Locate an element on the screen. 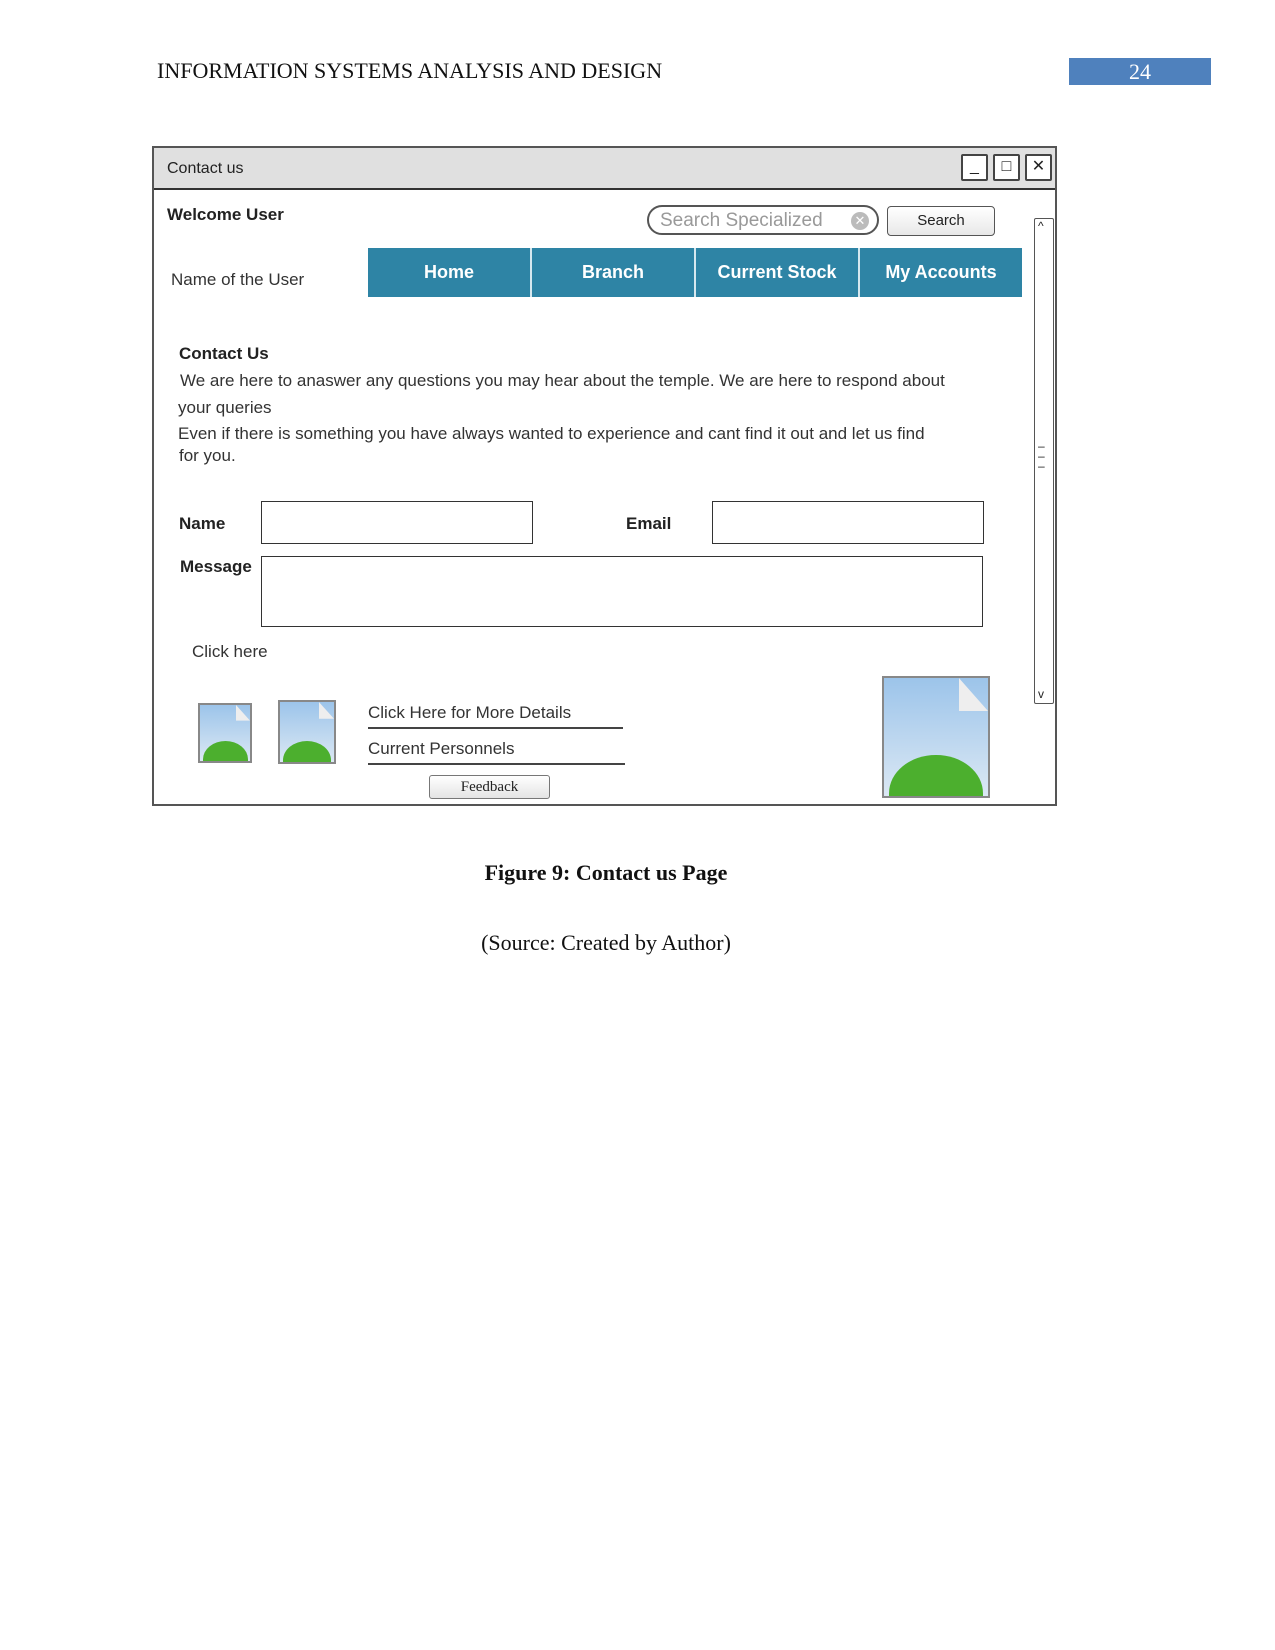  more-details-link: Click Here for More Details is located at coordinates (495, 716).